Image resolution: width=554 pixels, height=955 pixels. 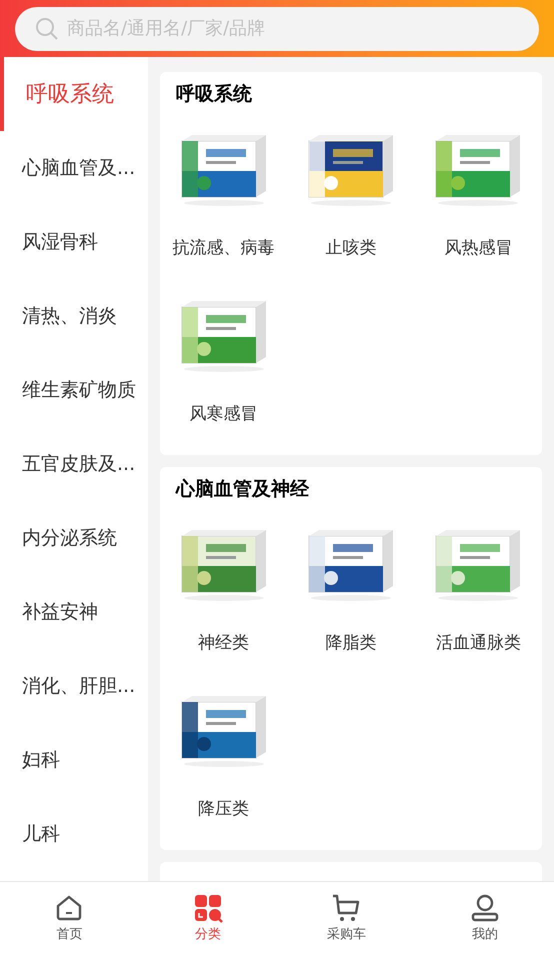 I want to click on tab-bar-item: 分类, so click(x=207, y=918).